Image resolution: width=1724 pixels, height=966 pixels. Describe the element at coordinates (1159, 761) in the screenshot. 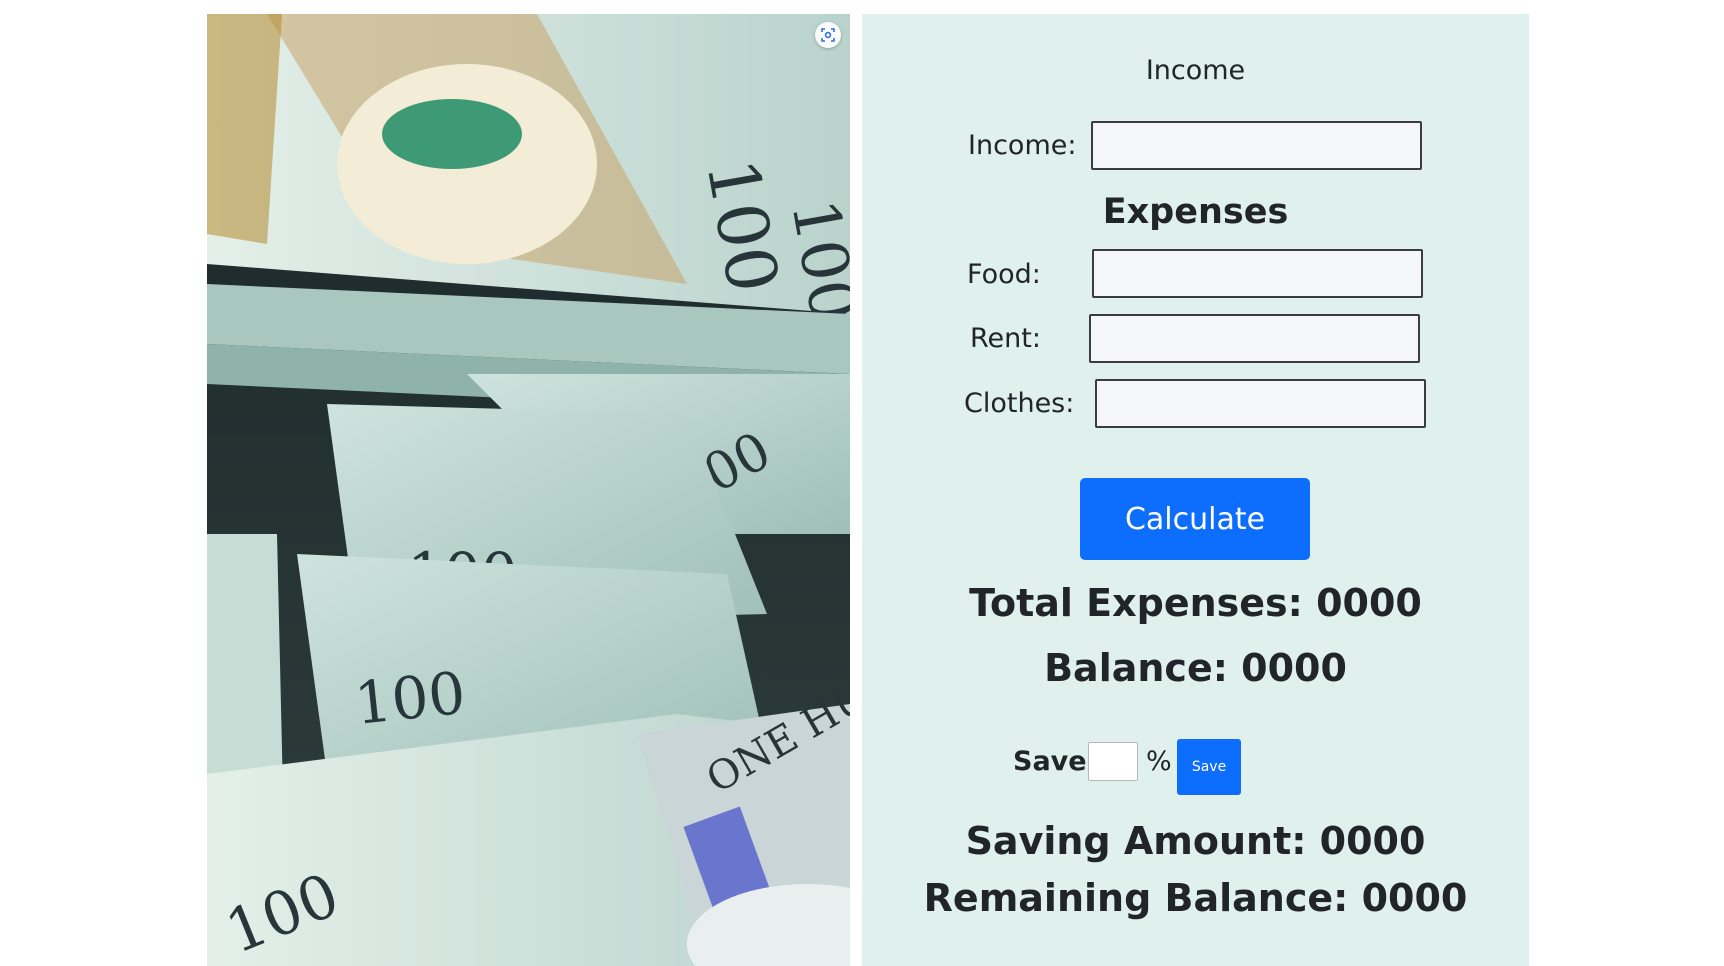

I see `percent-sign: %` at that location.